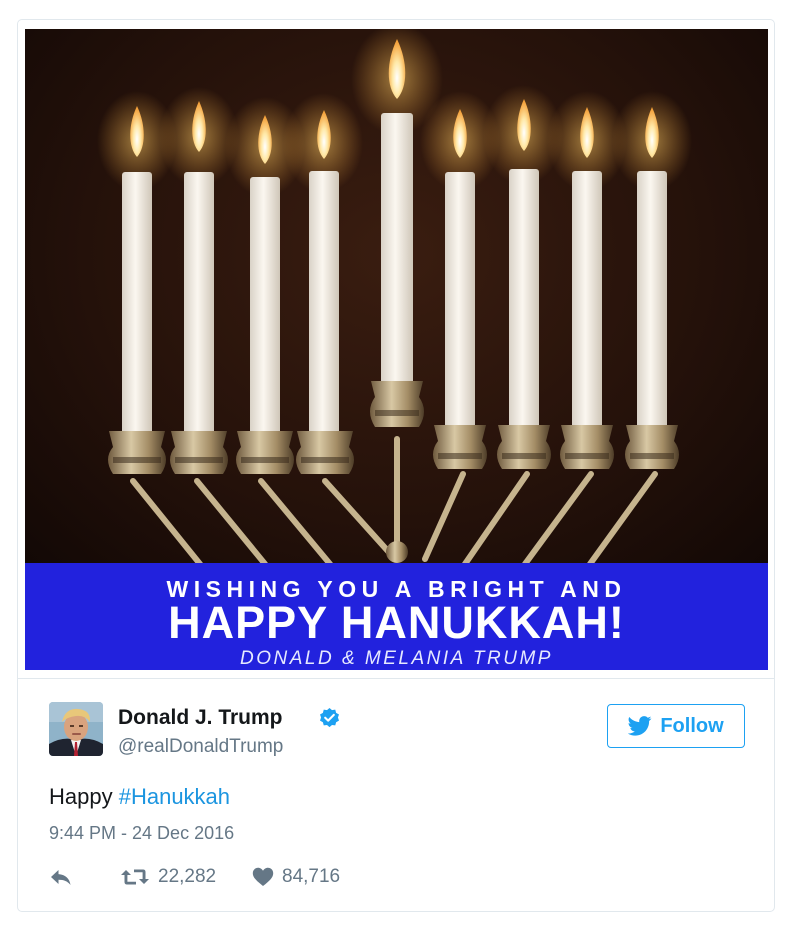  I want to click on banner-line-2: HAPPY HANUKKAH!, so click(396, 622).